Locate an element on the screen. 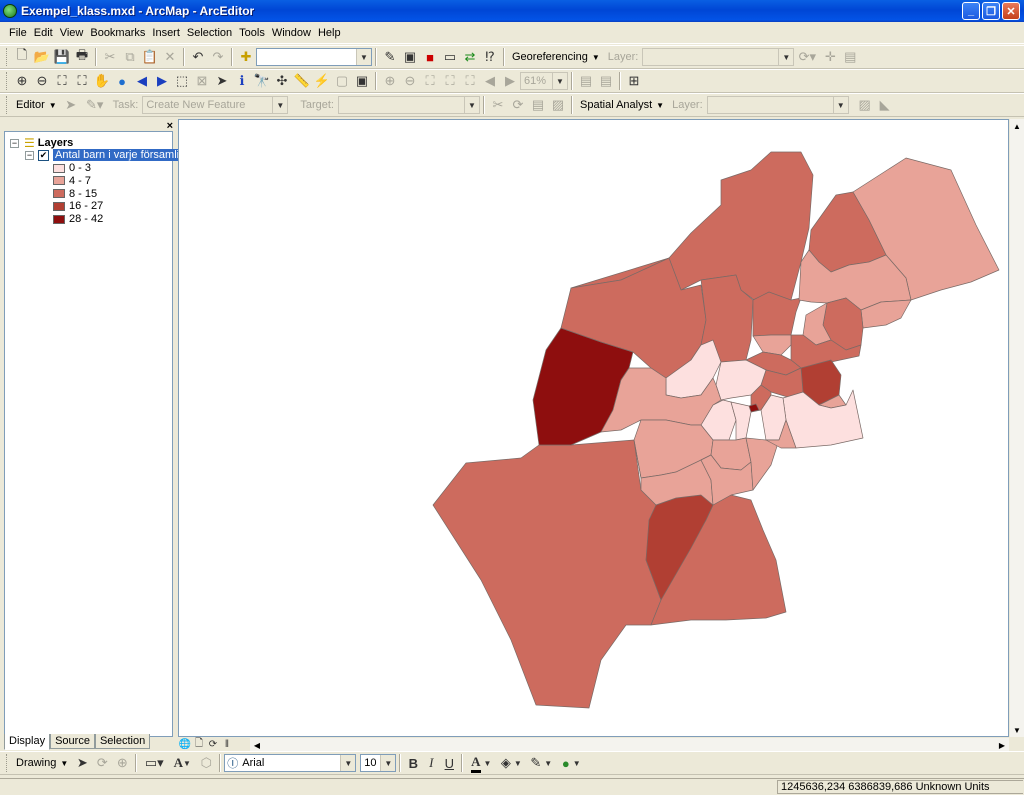  add-data-icon: ✚ is located at coordinates (246, 57).